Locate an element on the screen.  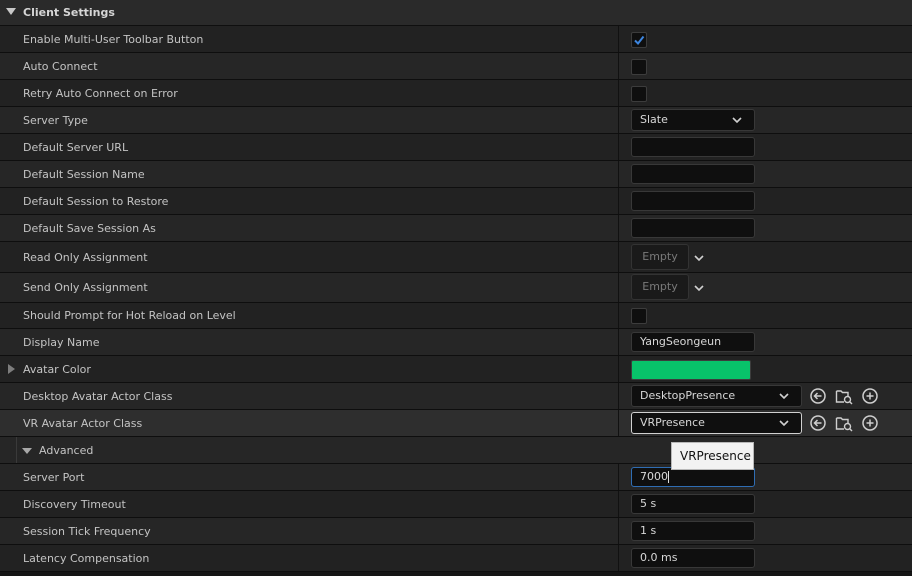
row-default-save-session: Default Save Session As is located at coordinates (456, 228).